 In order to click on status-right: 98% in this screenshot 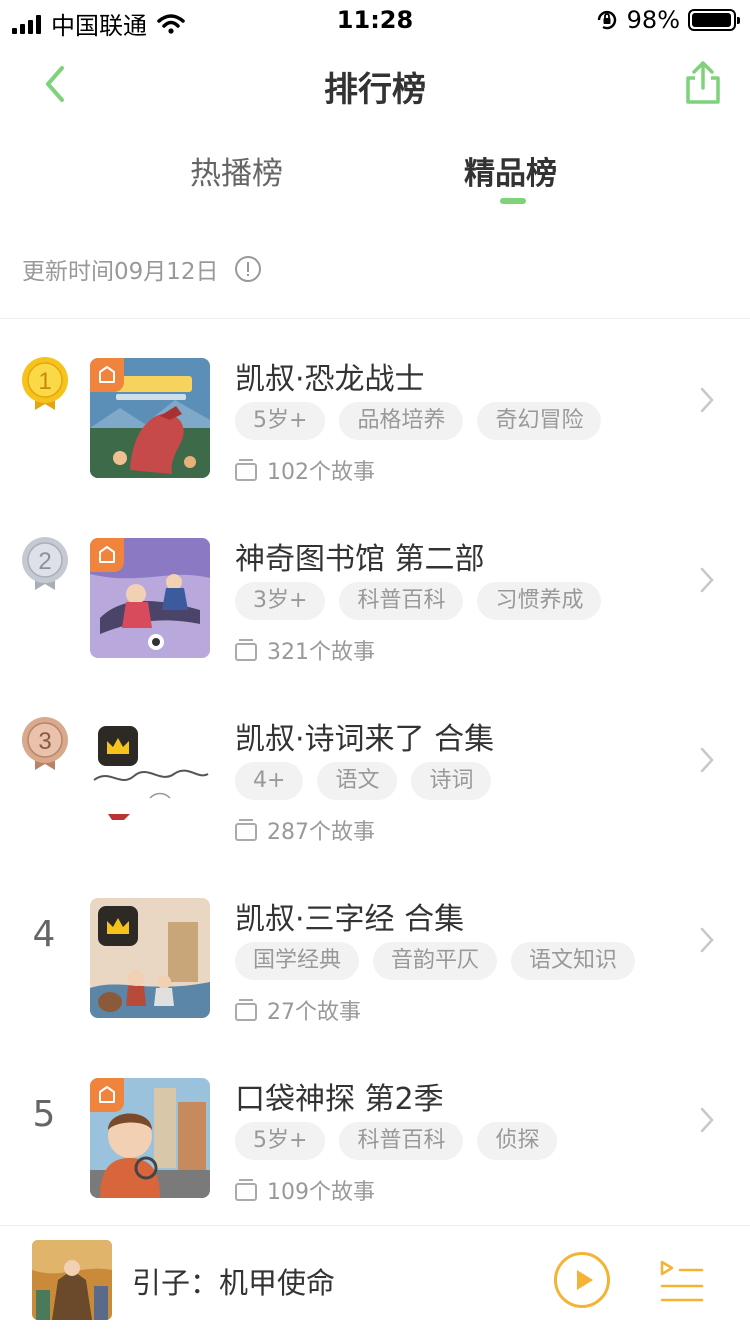, I will do `click(667, 20)`.